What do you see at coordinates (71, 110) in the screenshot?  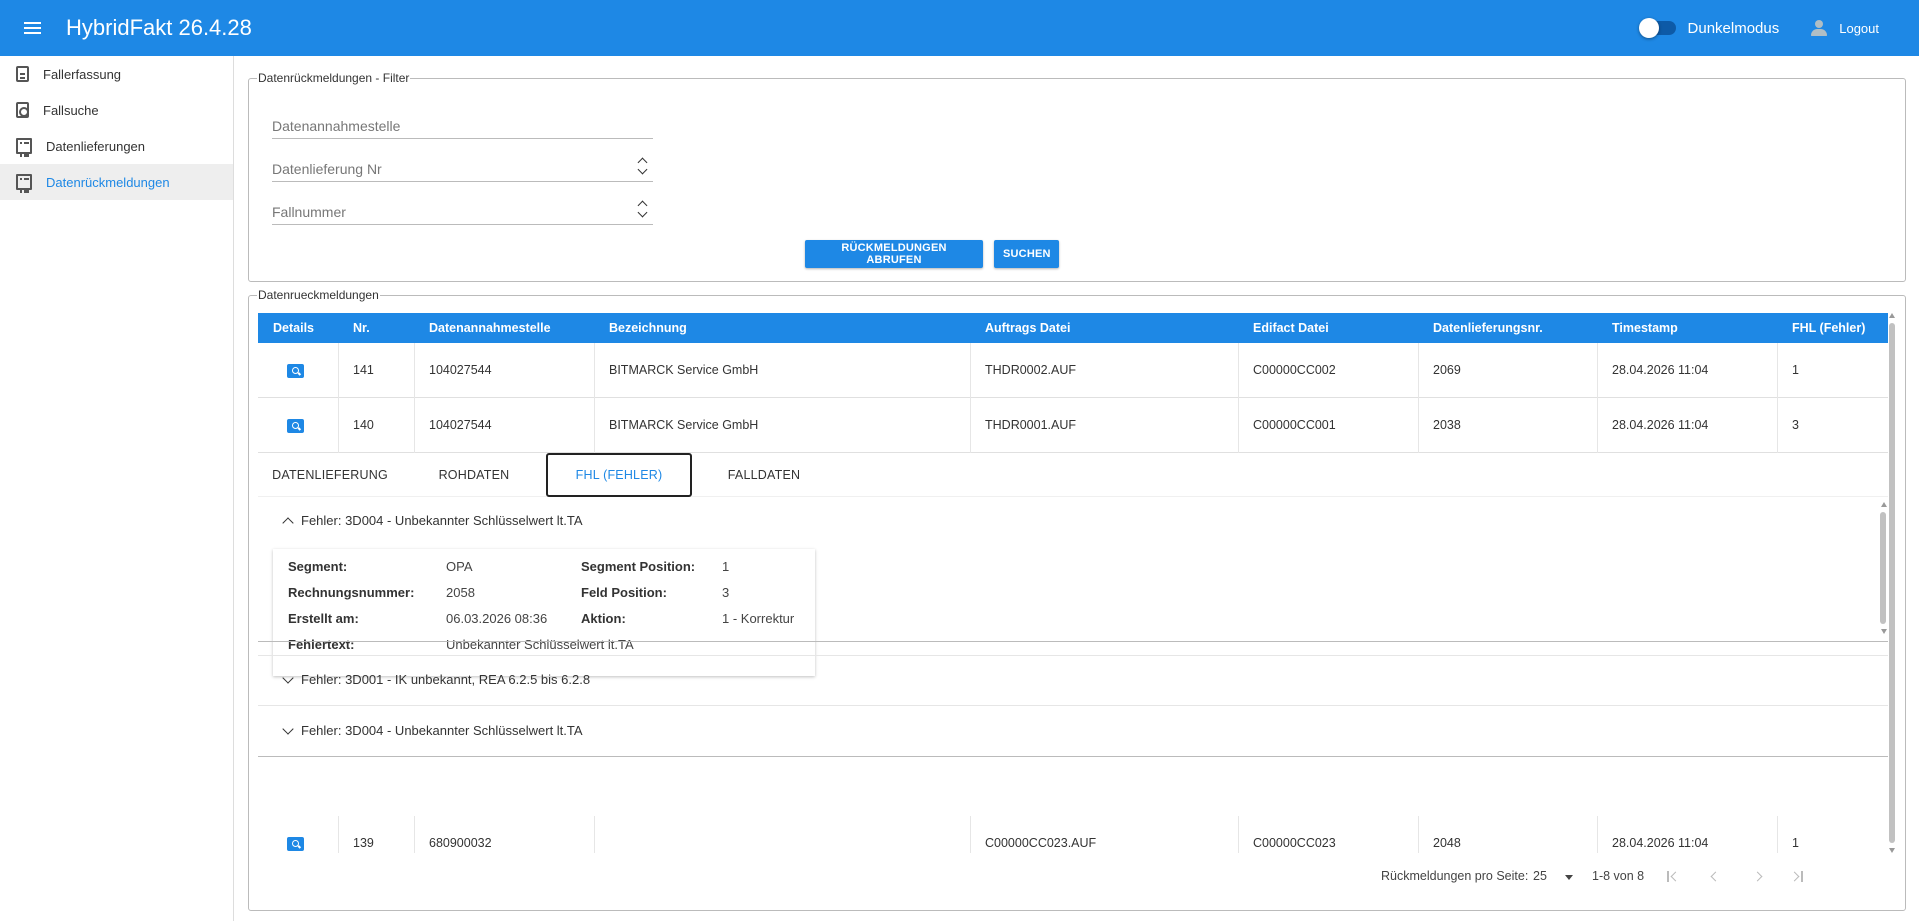 I see `sidebar-item-label: Fallsuche` at bounding box center [71, 110].